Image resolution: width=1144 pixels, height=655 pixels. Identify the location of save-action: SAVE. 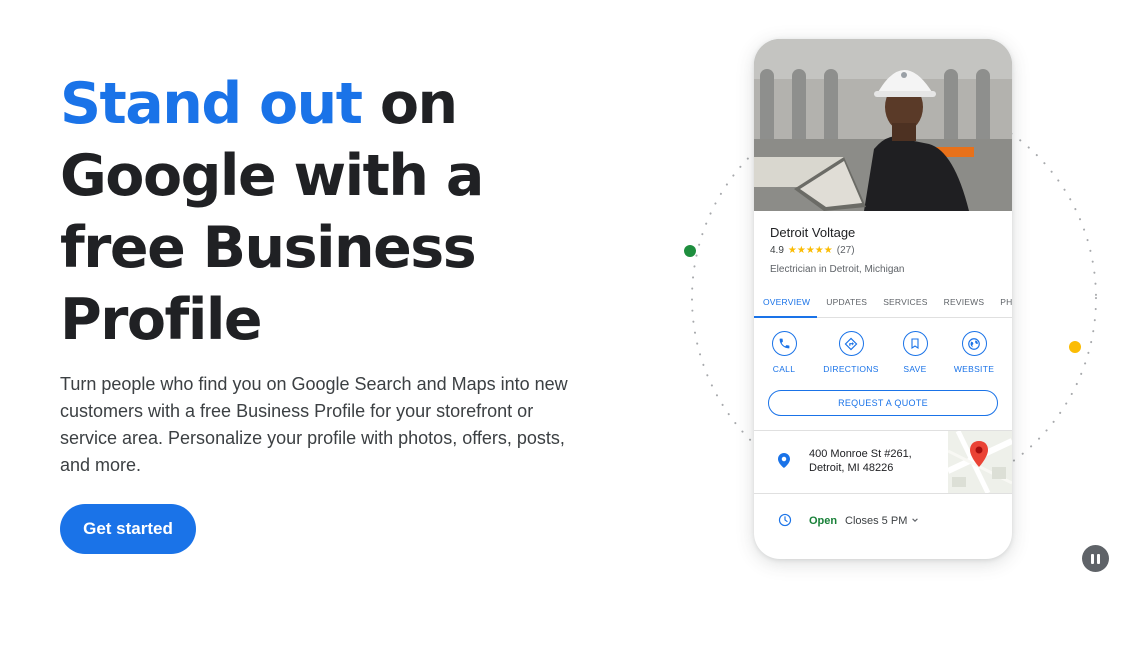
(915, 352).